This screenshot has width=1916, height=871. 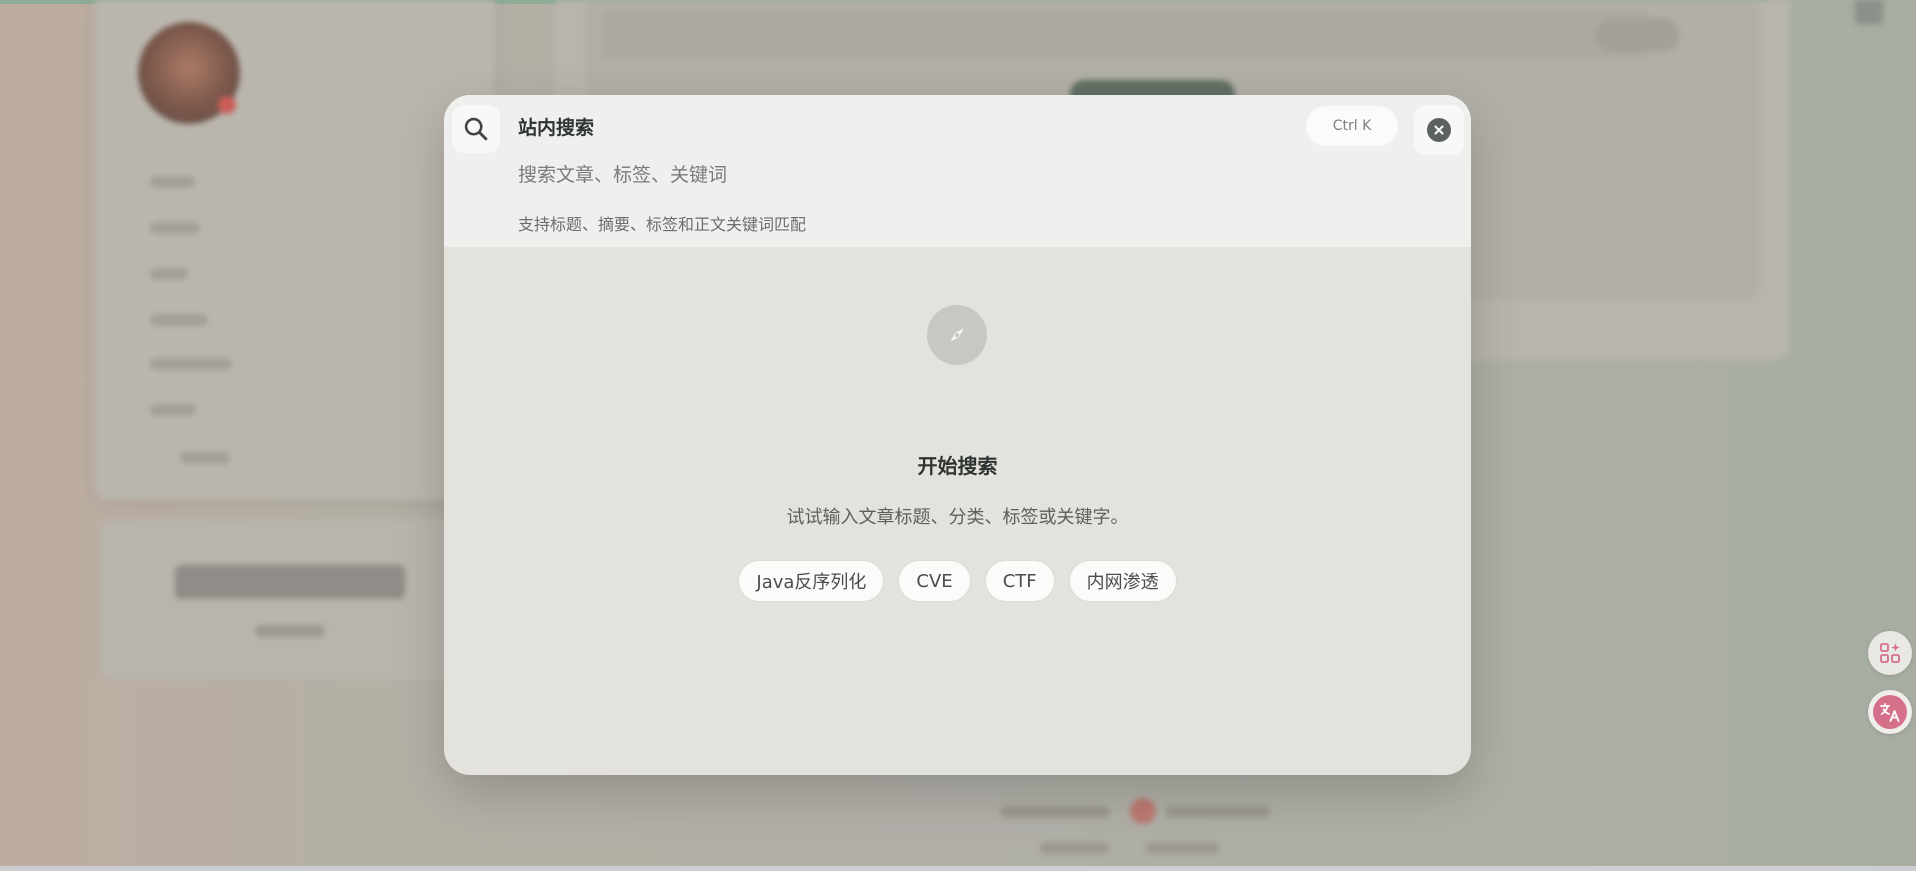 I want to click on suggestion-chip-cve: CVE, so click(x=934, y=581).